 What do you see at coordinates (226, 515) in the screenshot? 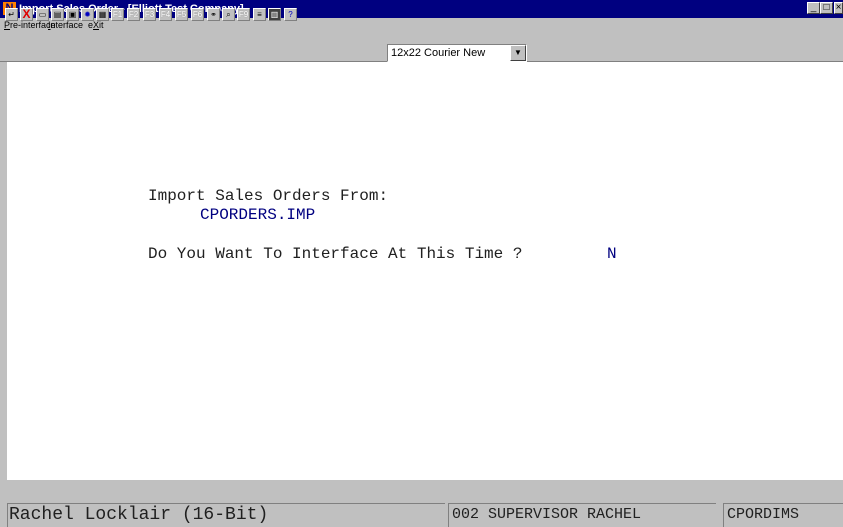
I see `status-user: Rachel Locklair (16-Bit)` at bounding box center [226, 515].